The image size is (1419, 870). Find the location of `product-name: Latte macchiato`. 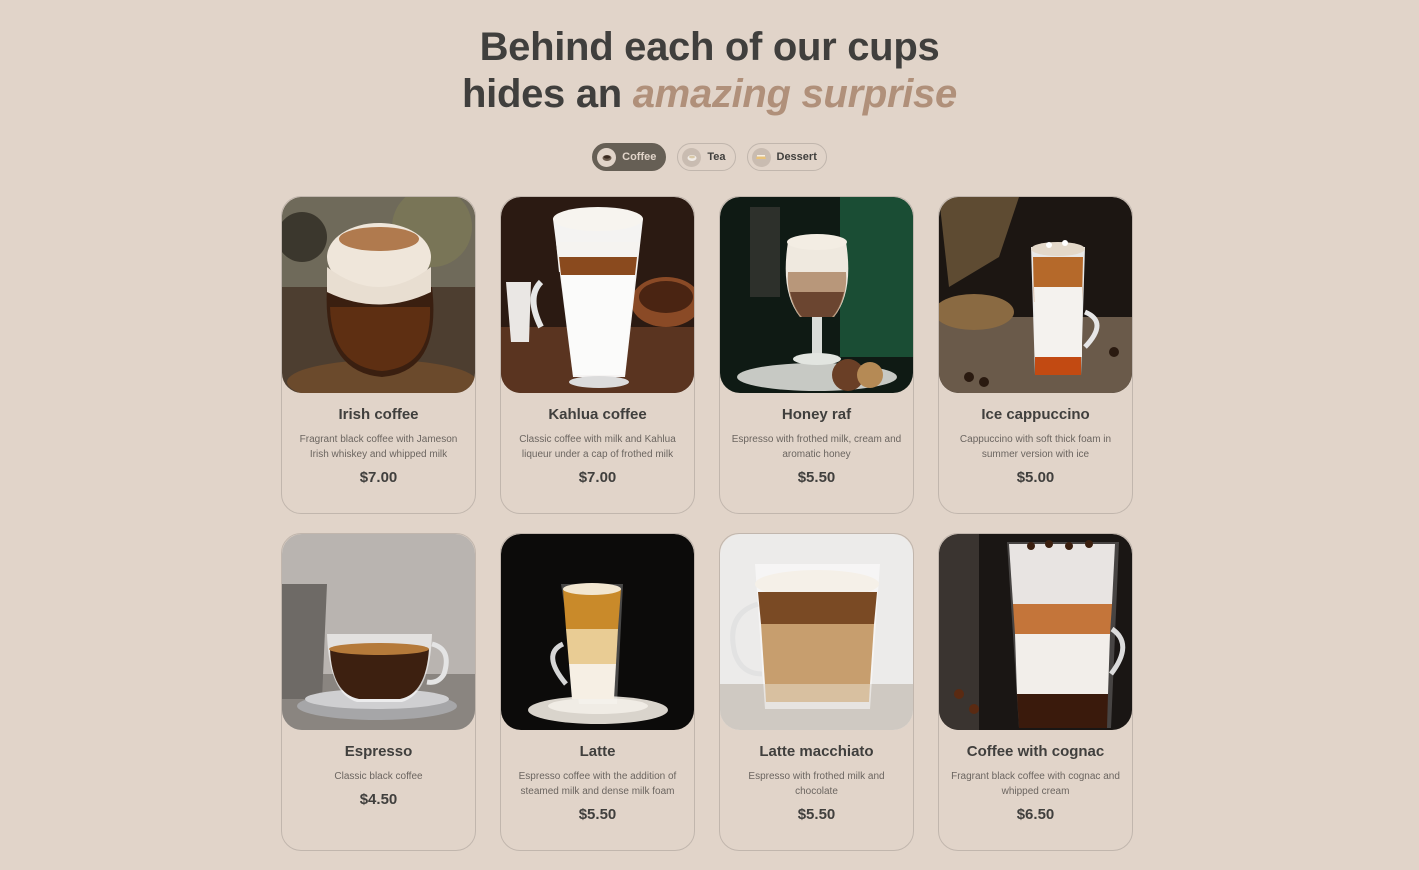

product-name: Latte macchiato is located at coordinates (816, 751).